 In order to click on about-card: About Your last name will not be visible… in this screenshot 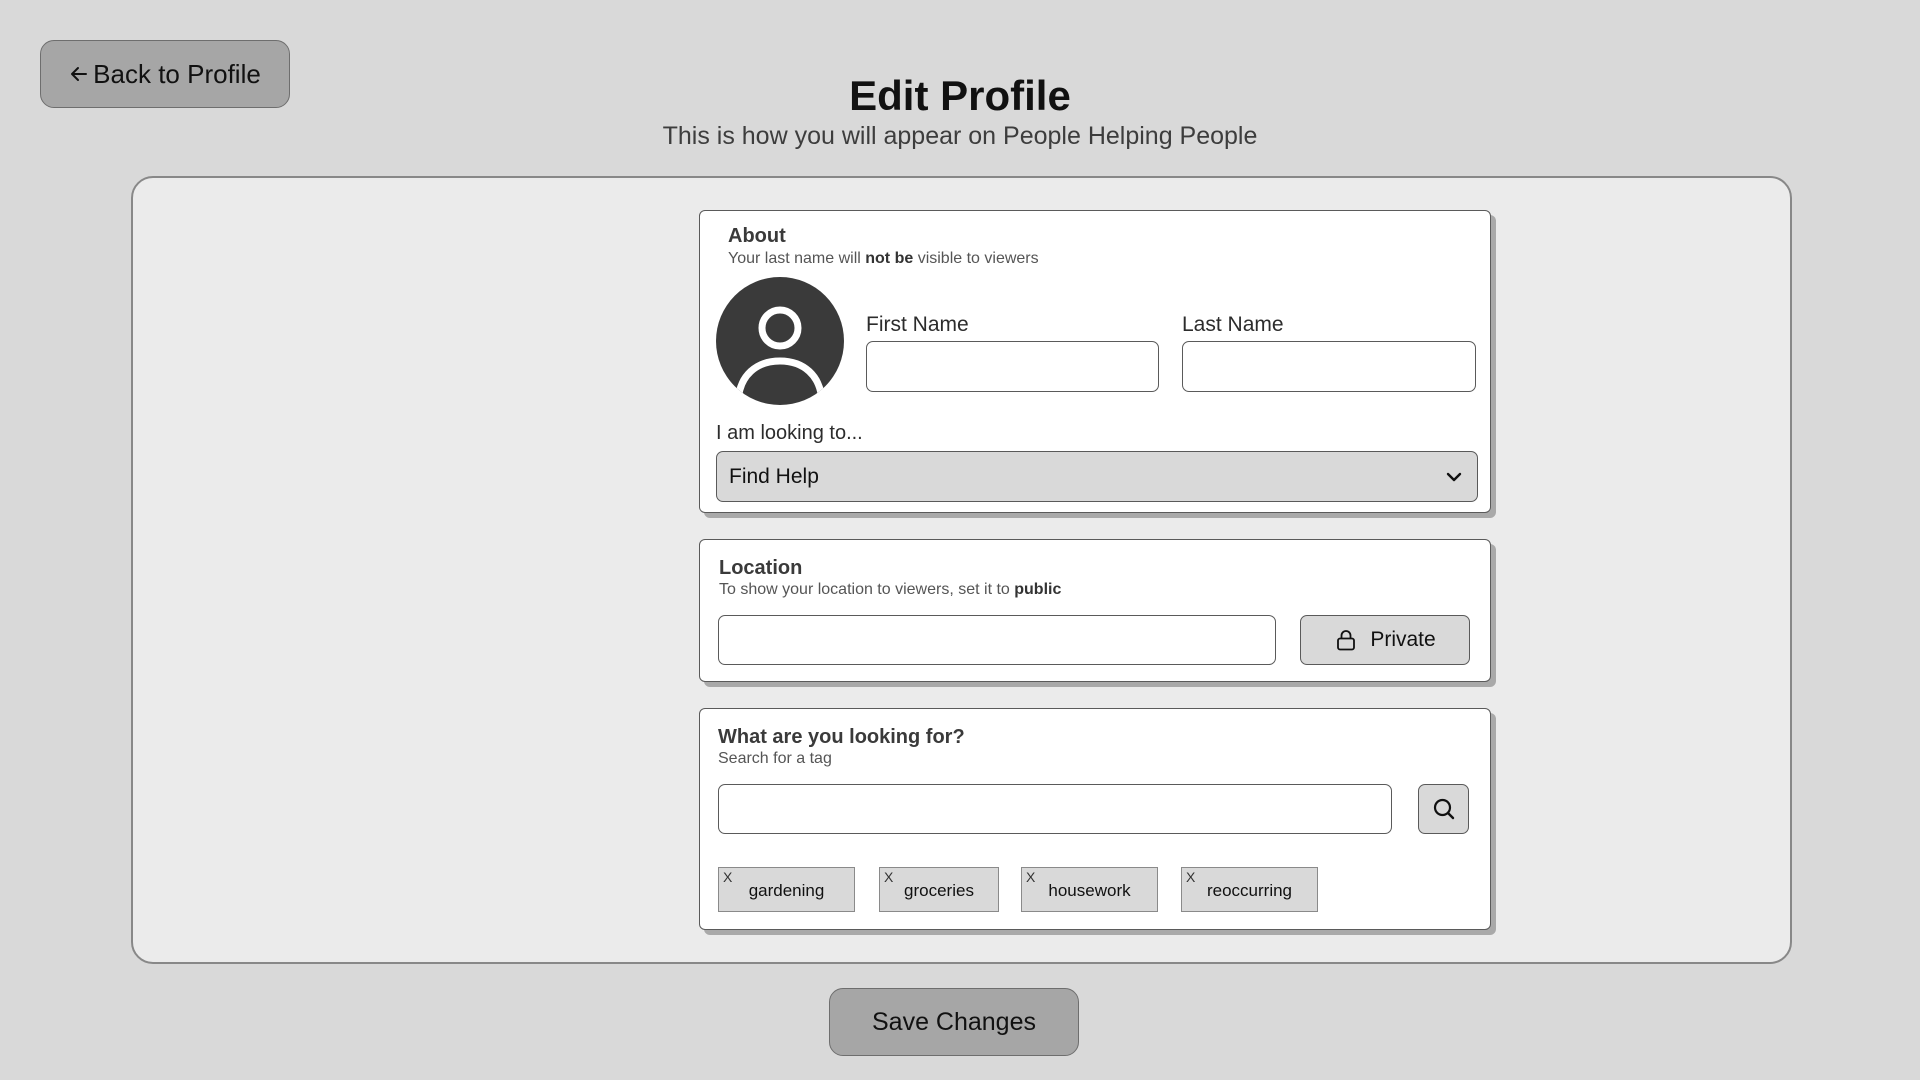, I will do `click(1095, 361)`.